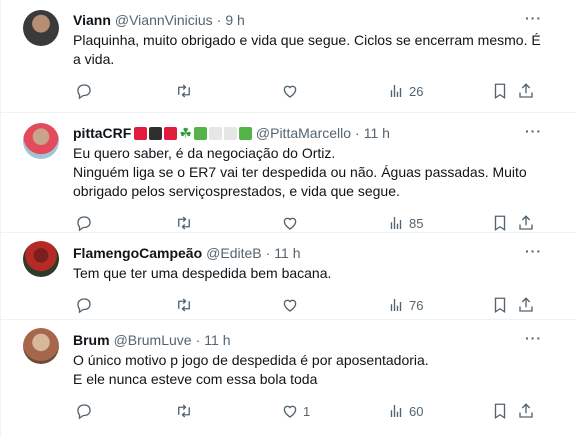 Image resolution: width=576 pixels, height=437 pixels. What do you see at coordinates (92, 20) in the screenshot?
I see `display-name: Viann` at bounding box center [92, 20].